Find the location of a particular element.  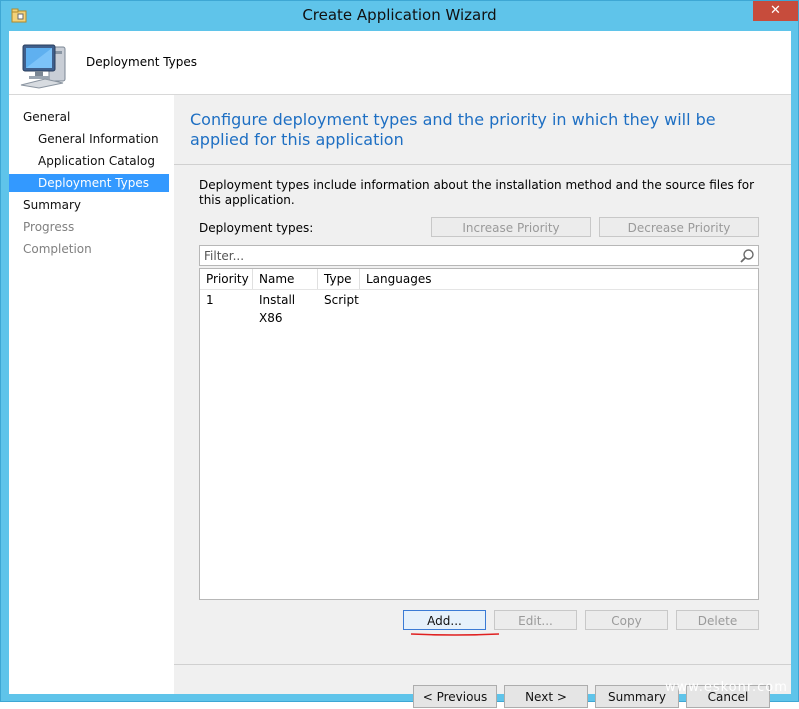

increase-priority-button: Increase Priority is located at coordinates (511, 227).